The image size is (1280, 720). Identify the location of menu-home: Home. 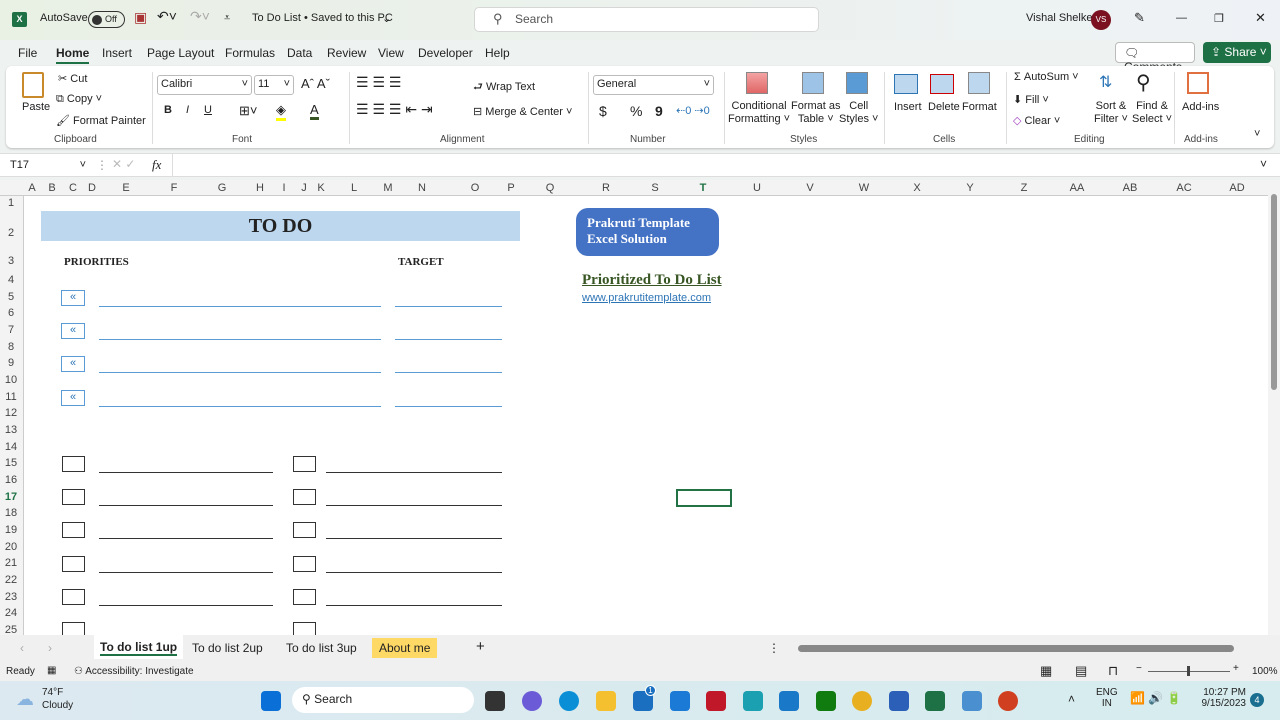
(73, 55).